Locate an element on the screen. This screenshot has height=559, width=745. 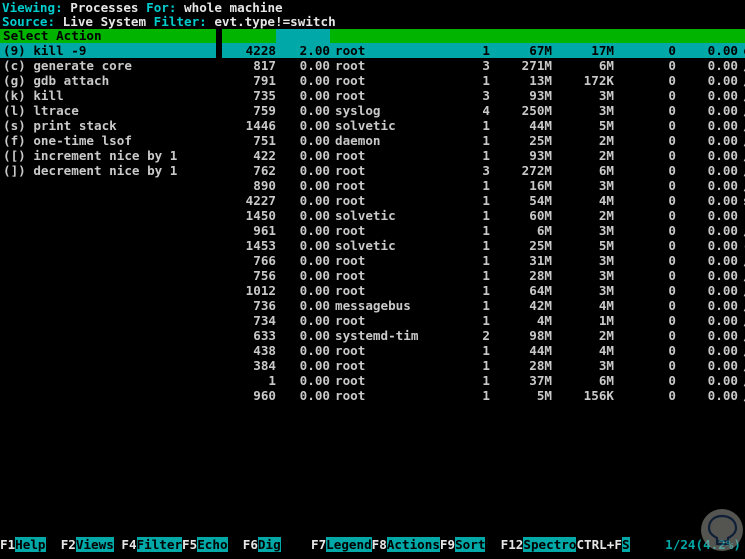
table-row: 817 0.00 root 3 271M 6M 0 0.00/usr is located at coordinates (483, 65).